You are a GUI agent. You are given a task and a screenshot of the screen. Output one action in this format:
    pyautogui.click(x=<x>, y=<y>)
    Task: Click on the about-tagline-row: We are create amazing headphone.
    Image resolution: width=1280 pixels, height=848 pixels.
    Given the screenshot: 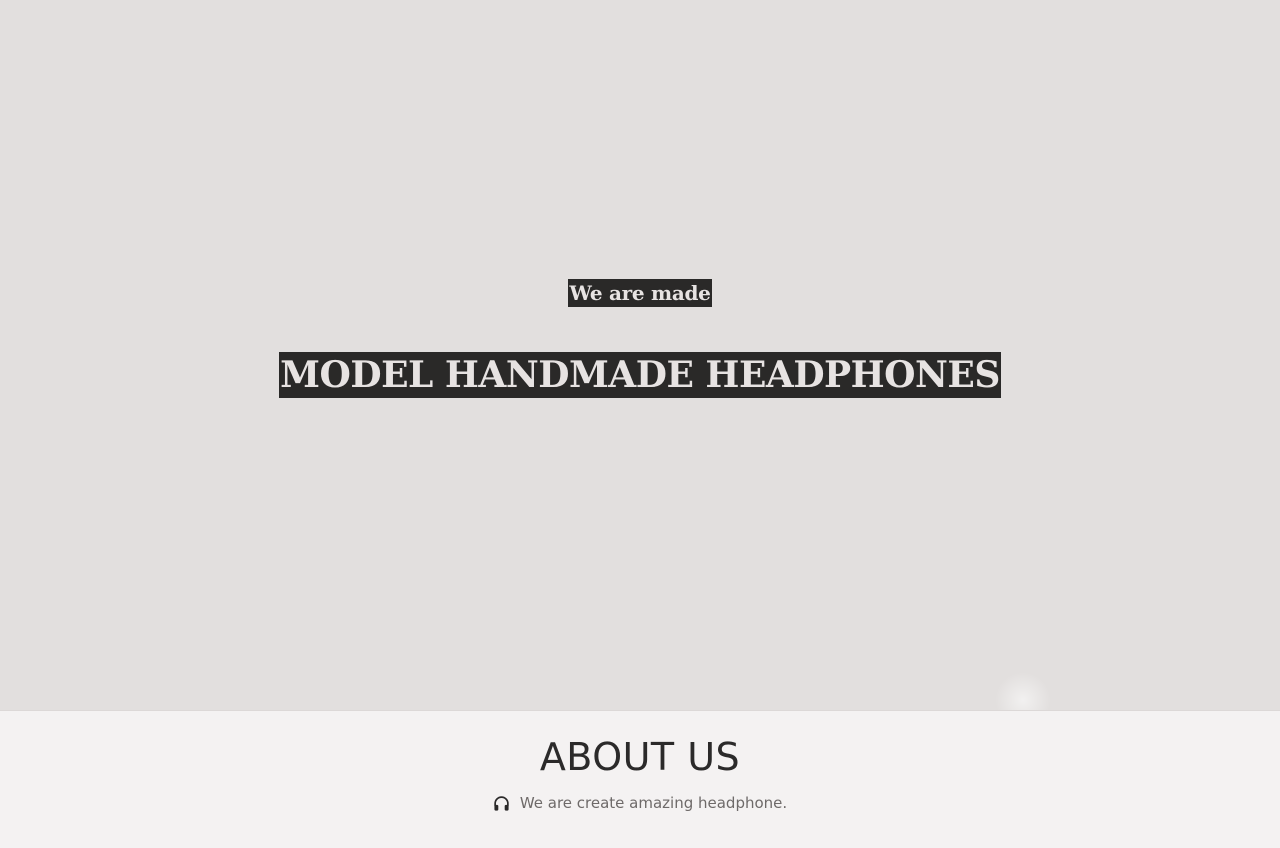 What is the action you would take?
    pyautogui.click(x=640, y=803)
    